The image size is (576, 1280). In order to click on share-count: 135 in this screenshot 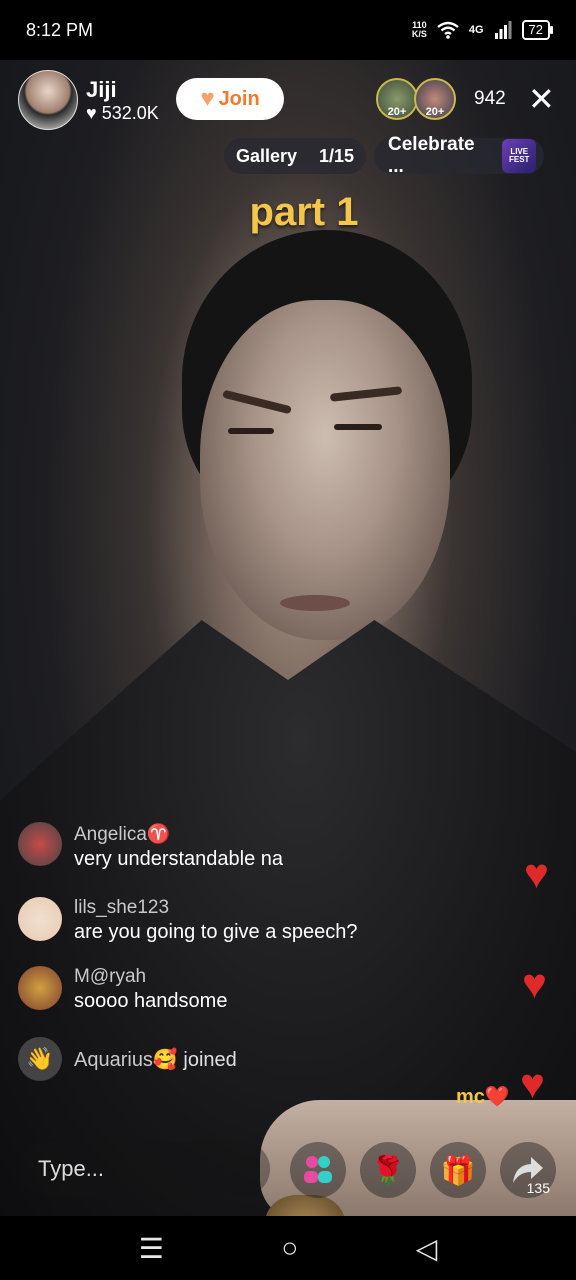, I will do `click(538, 1188)`.